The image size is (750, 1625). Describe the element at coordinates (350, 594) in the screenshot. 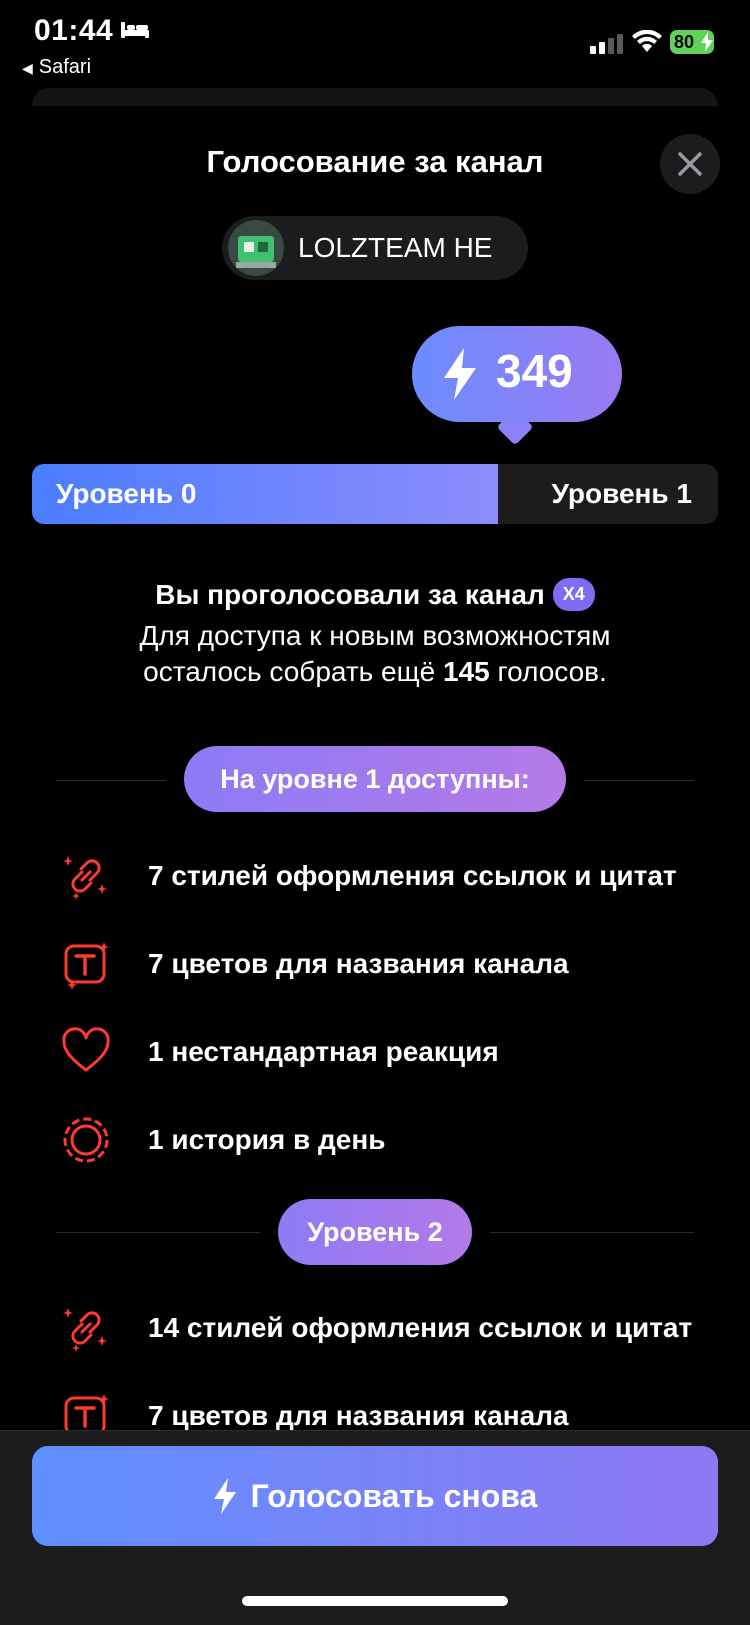

I see `voted-text: Вы проголосовали за канал` at that location.